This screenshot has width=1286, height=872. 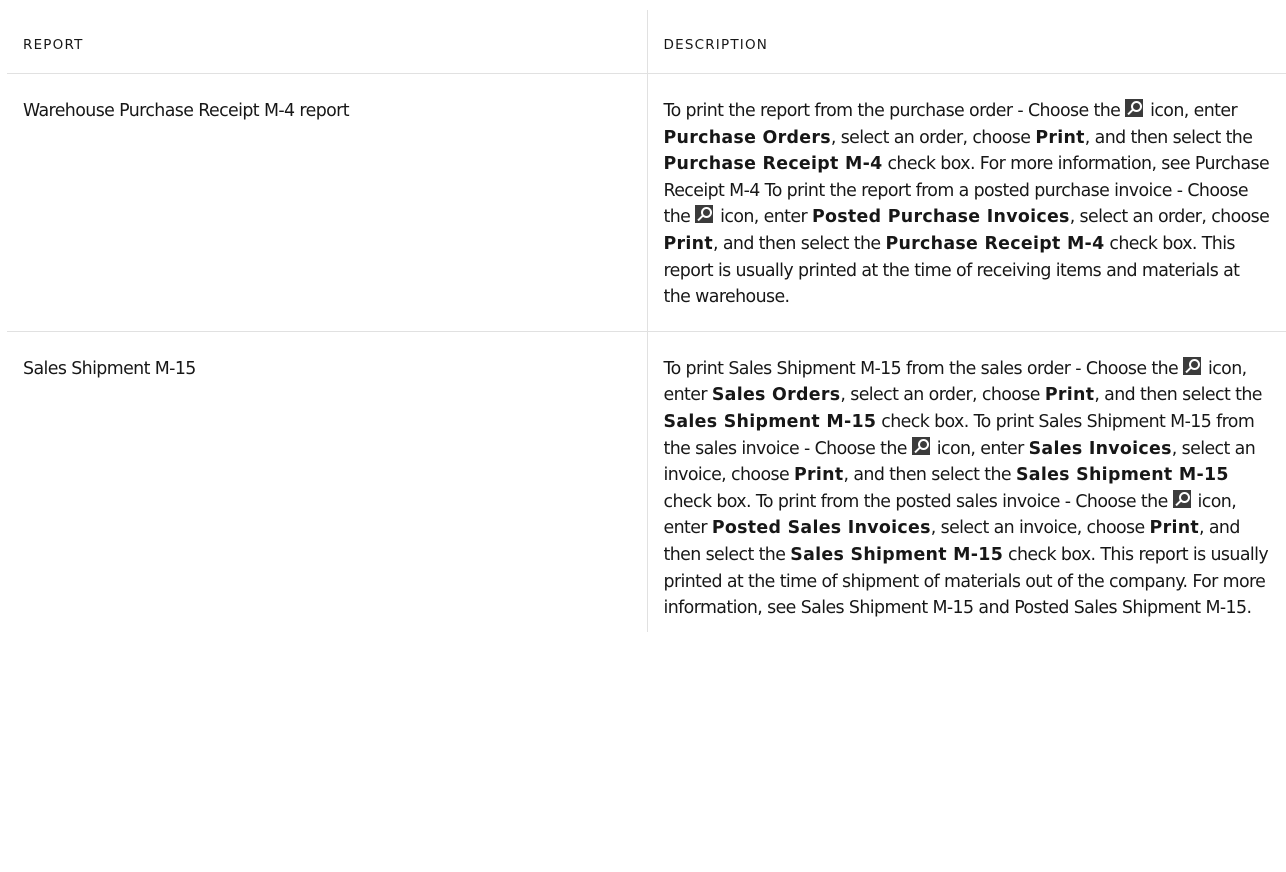 What do you see at coordinates (966, 42) in the screenshot?
I see `column-header-description: DESCRIPTION` at bounding box center [966, 42].